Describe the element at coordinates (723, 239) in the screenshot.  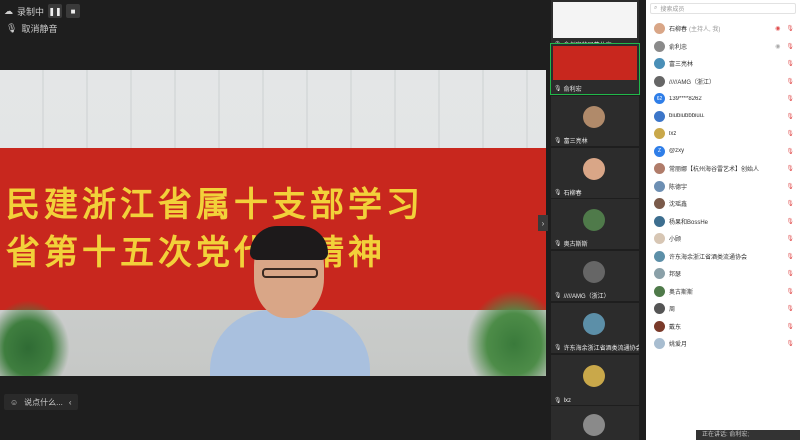
I see `participant-row: 小顾 🎙` at that location.